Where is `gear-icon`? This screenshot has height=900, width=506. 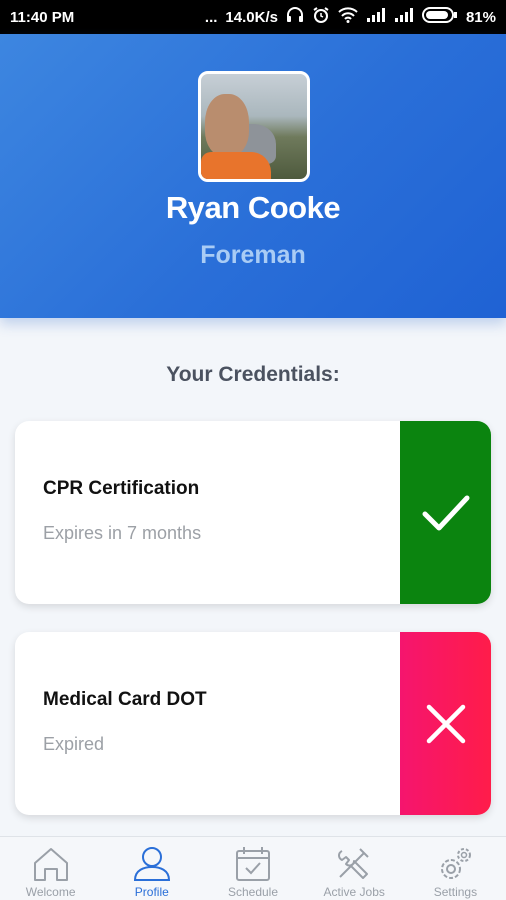
gear-icon is located at coordinates (456, 863).